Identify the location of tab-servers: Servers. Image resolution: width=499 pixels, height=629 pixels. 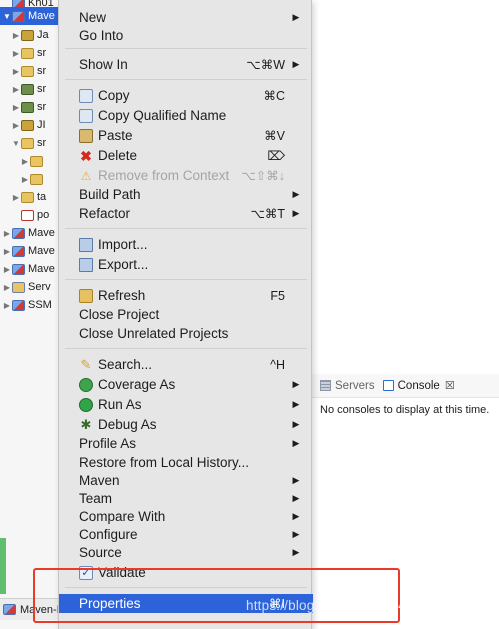
(347, 386).